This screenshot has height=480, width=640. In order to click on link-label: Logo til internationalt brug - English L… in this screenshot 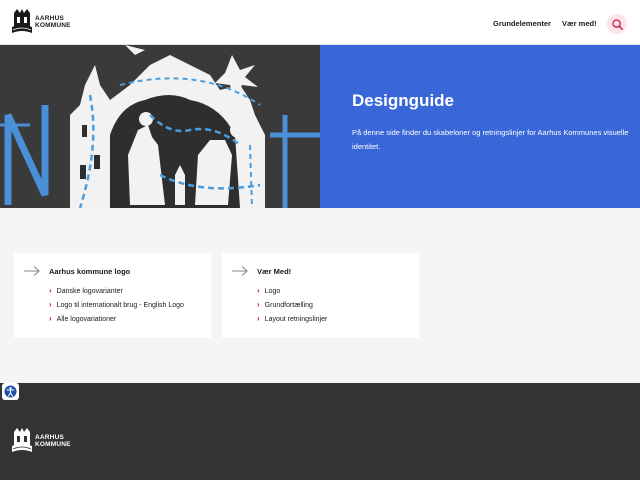, I will do `click(120, 305)`.